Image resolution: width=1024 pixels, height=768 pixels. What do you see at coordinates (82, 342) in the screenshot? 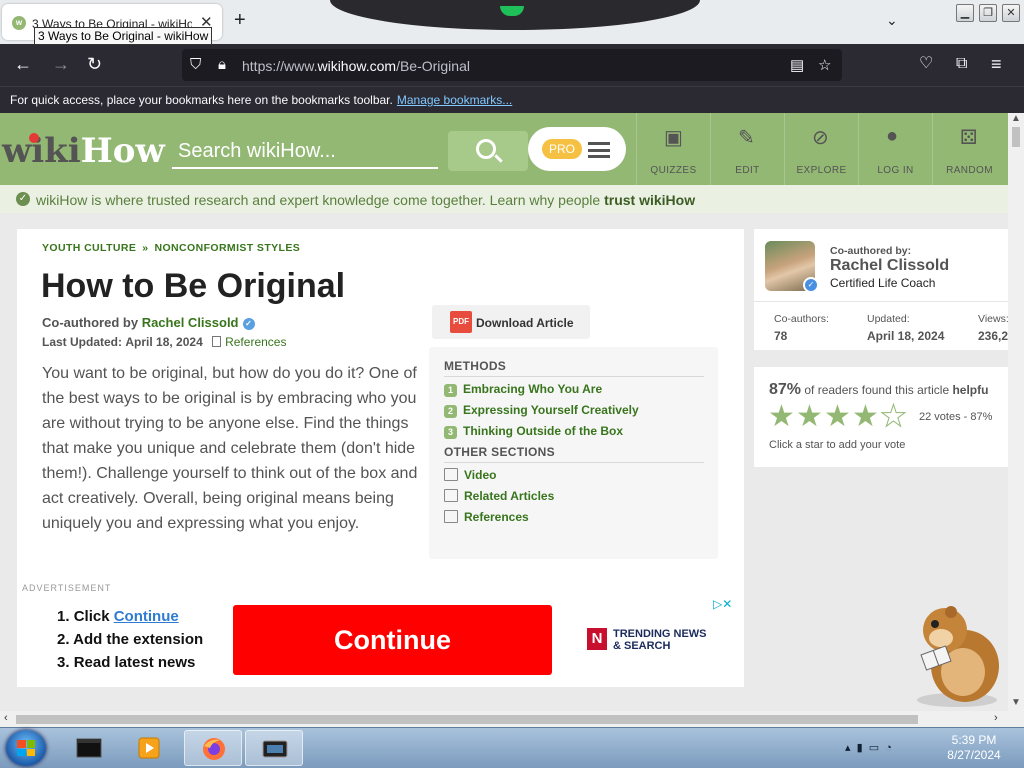
I see `updated-label: Last Updated:` at bounding box center [82, 342].